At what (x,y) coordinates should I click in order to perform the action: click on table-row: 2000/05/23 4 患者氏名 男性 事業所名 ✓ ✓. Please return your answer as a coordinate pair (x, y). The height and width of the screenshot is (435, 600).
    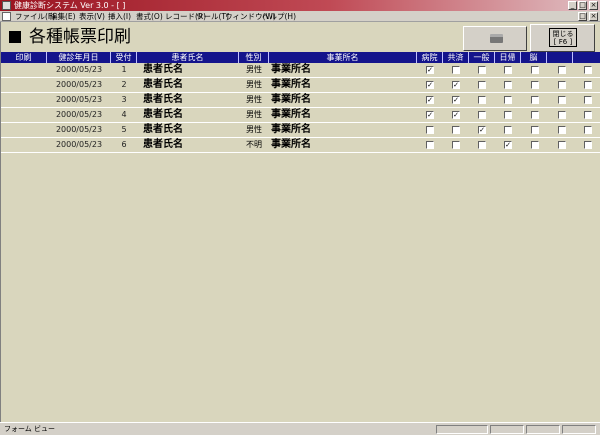
    Looking at the image, I should click on (300, 115).